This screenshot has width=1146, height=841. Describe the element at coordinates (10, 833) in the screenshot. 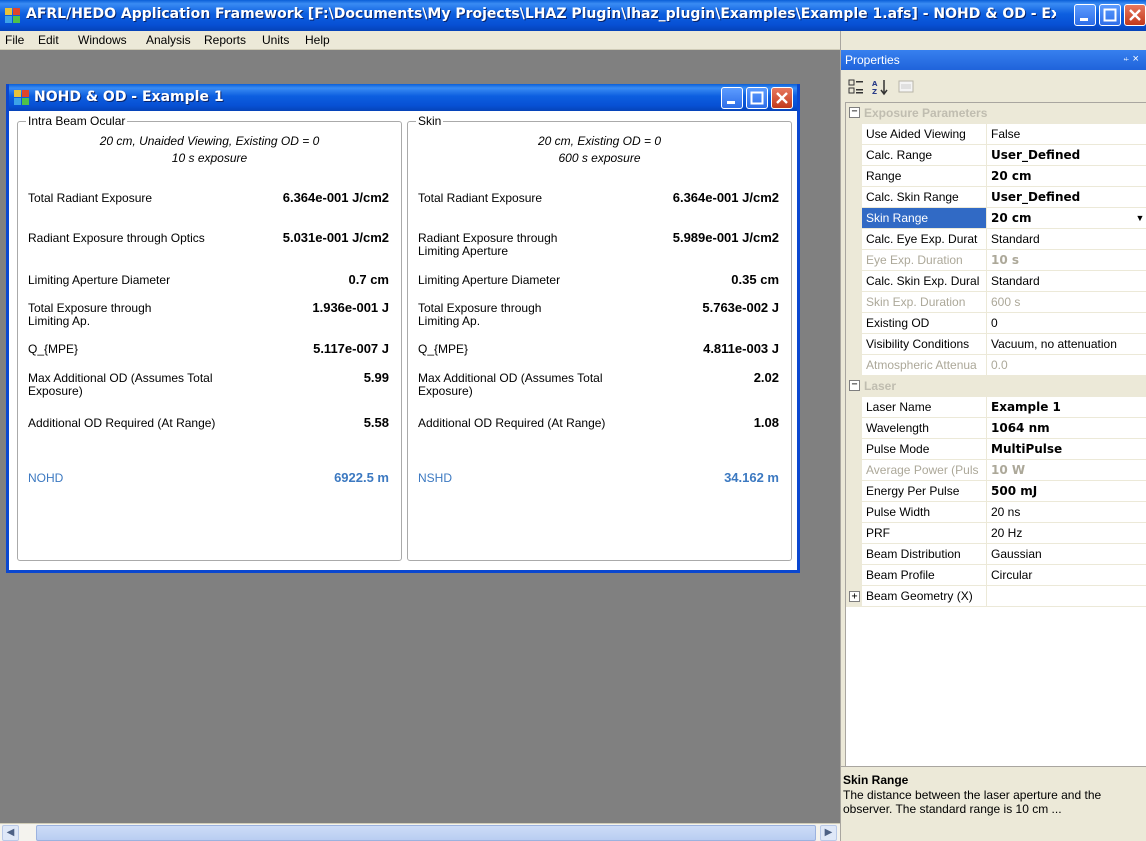

I see `scroll-left-icon: ◀` at that location.